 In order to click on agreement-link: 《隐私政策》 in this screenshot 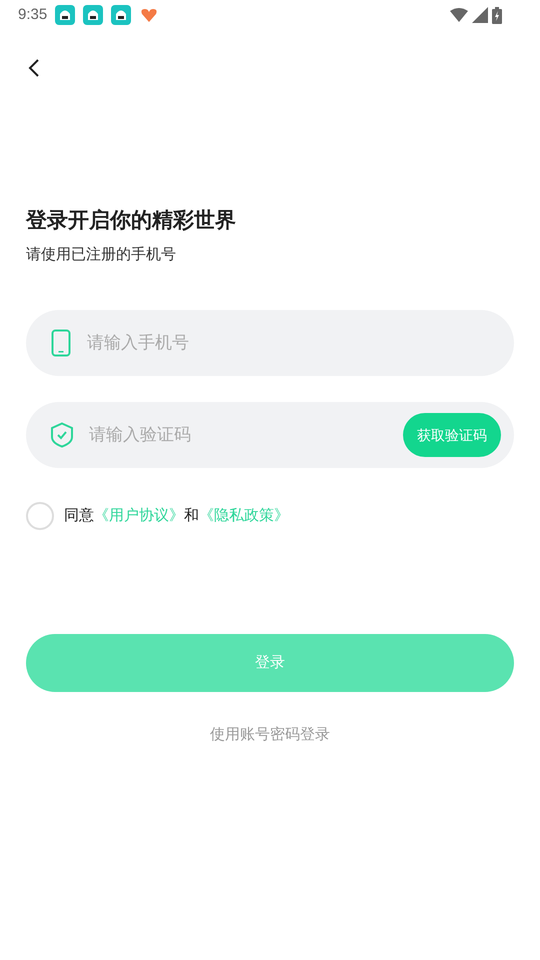, I will do `click(244, 516)`.